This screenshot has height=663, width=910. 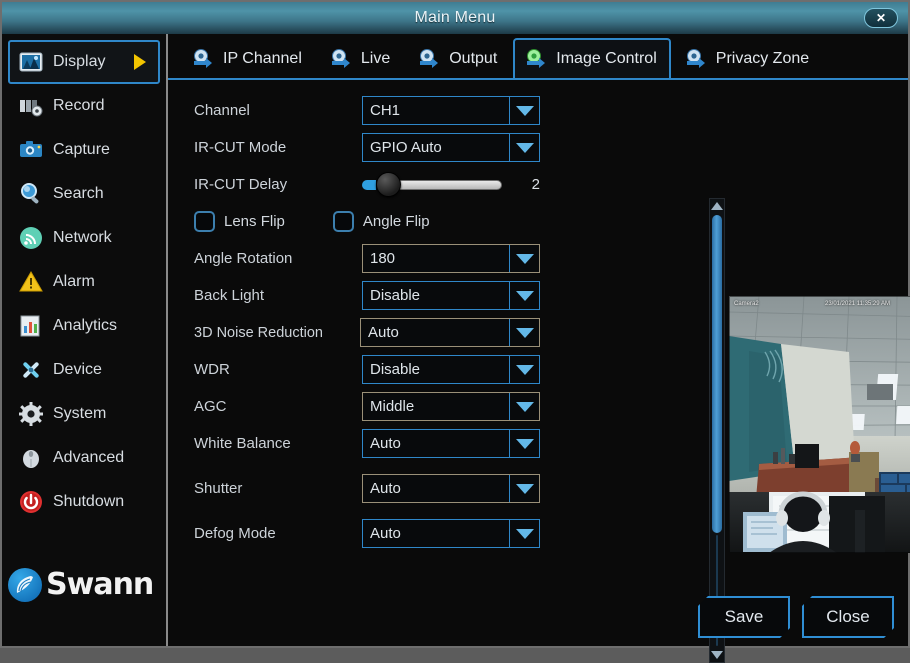 I want to click on sidebar-item-label: Capture, so click(x=81, y=149).